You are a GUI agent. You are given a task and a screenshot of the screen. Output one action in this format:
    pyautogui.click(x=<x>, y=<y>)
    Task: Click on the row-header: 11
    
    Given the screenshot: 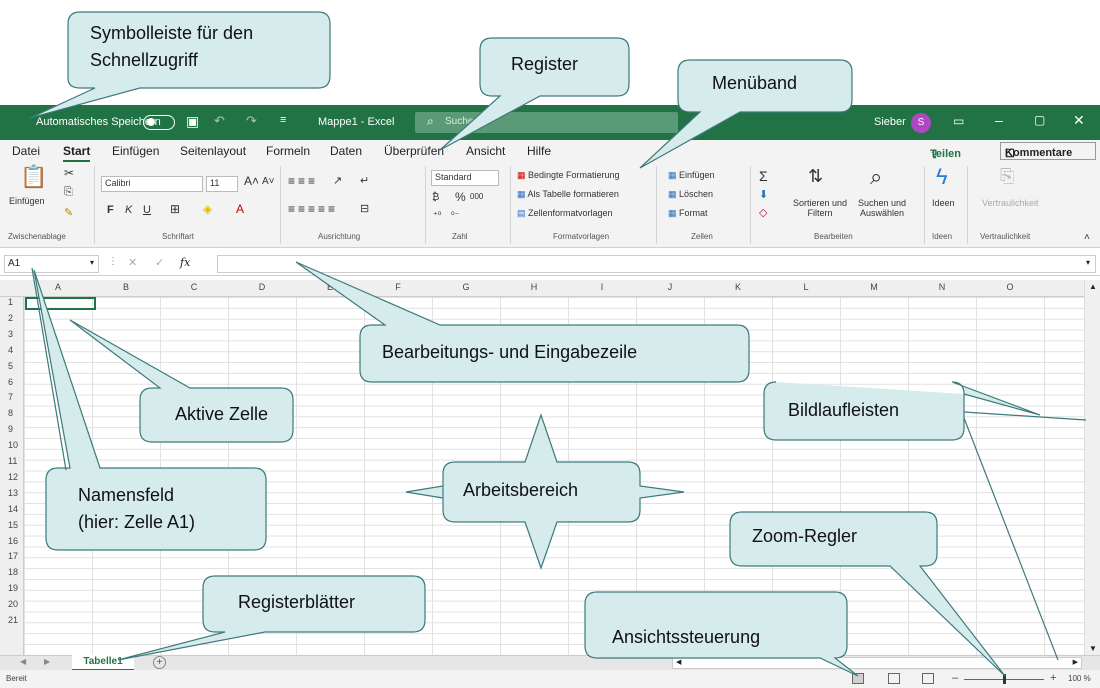 What is the action you would take?
    pyautogui.click(x=11, y=461)
    